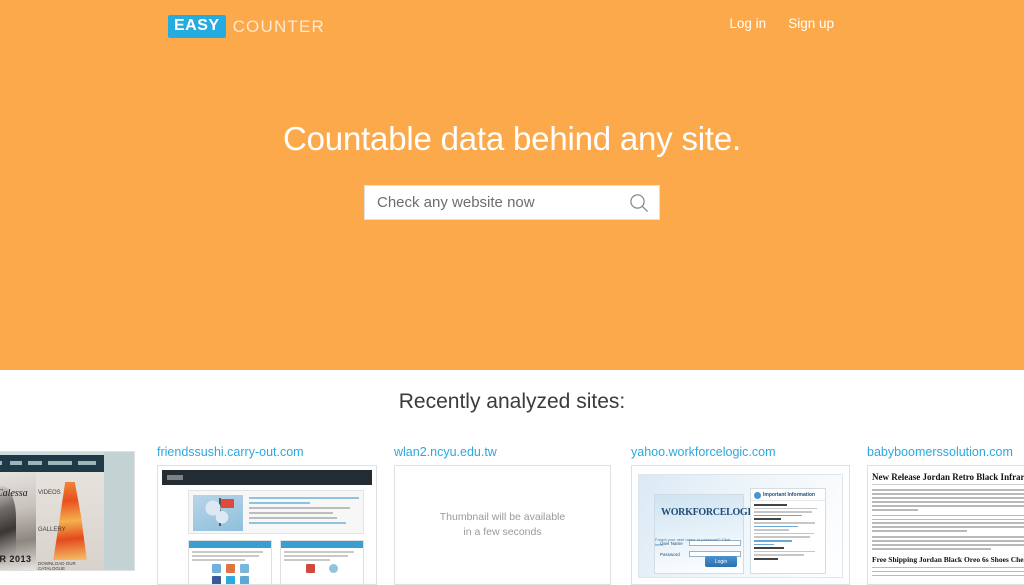  I want to click on search-input, so click(492, 202).